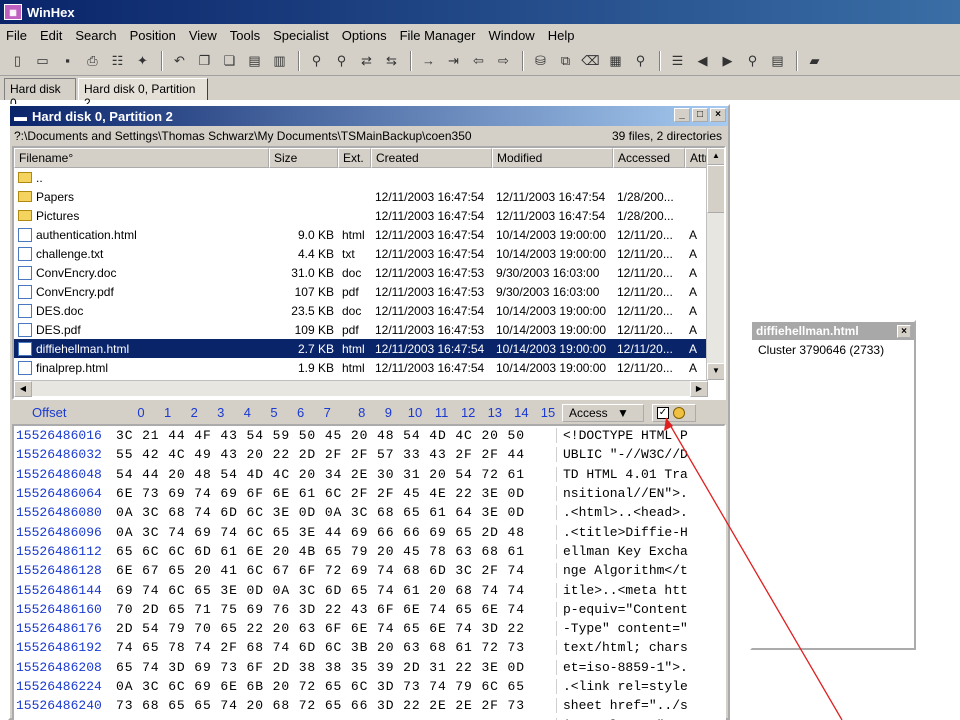 This screenshot has height=720, width=960. What do you see at coordinates (245, 35) in the screenshot?
I see `menu-tools: Tools` at bounding box center [245, 35].